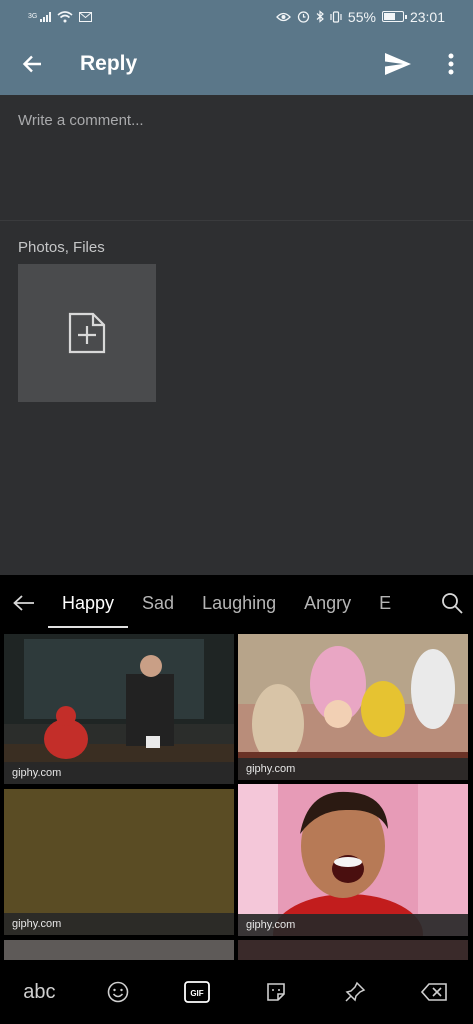  I want to click on tab-angry: Angry, so click(327, 603).